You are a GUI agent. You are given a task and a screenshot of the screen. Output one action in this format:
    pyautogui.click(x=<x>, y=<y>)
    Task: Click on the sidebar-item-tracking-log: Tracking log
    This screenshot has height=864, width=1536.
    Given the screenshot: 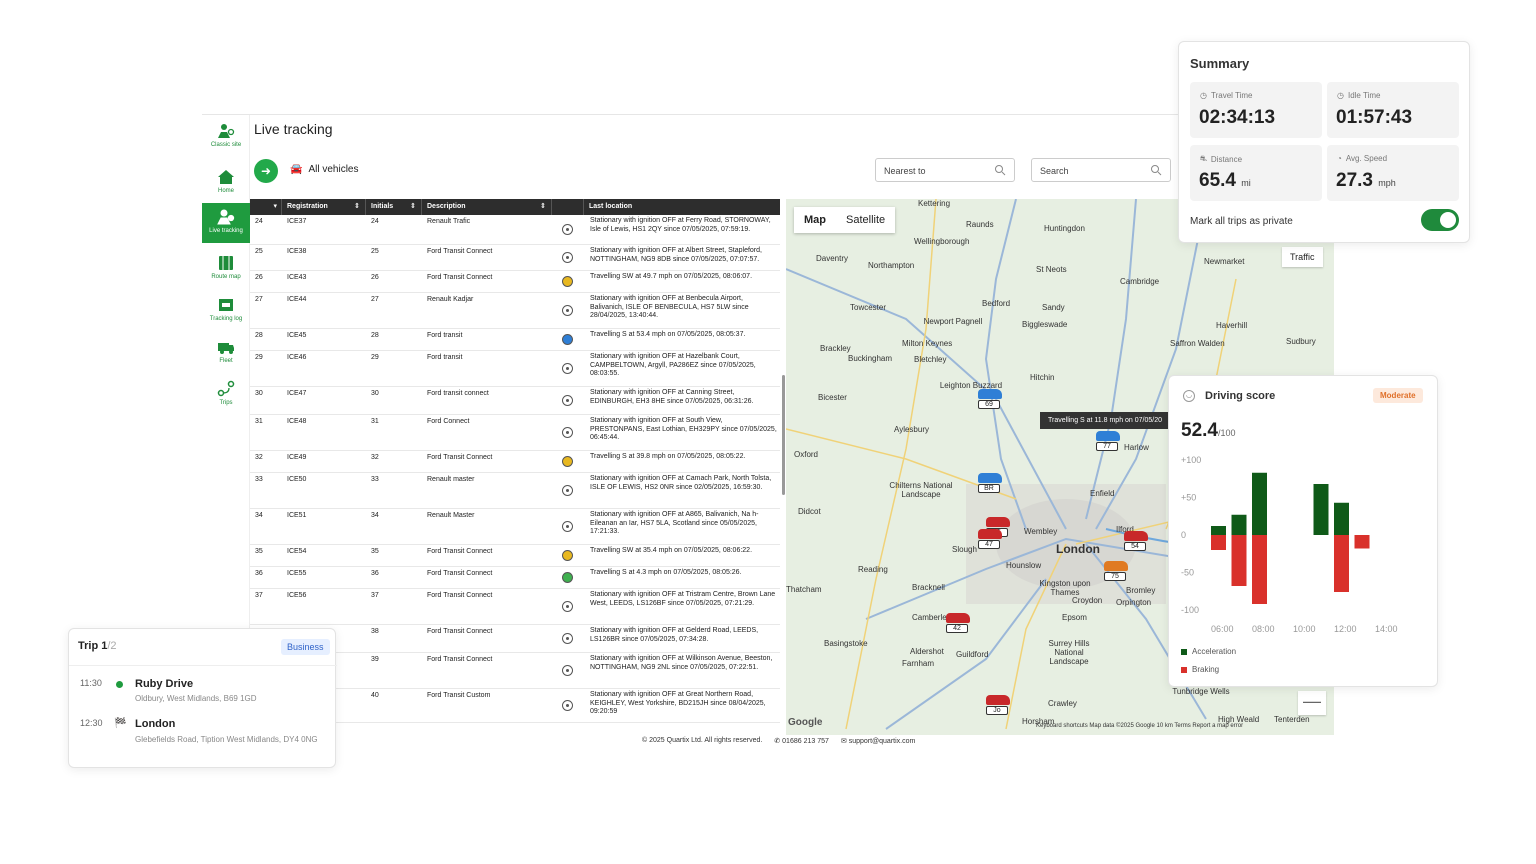 What is the action you would take?
    pyautogui.click(x=226, y=311)
    